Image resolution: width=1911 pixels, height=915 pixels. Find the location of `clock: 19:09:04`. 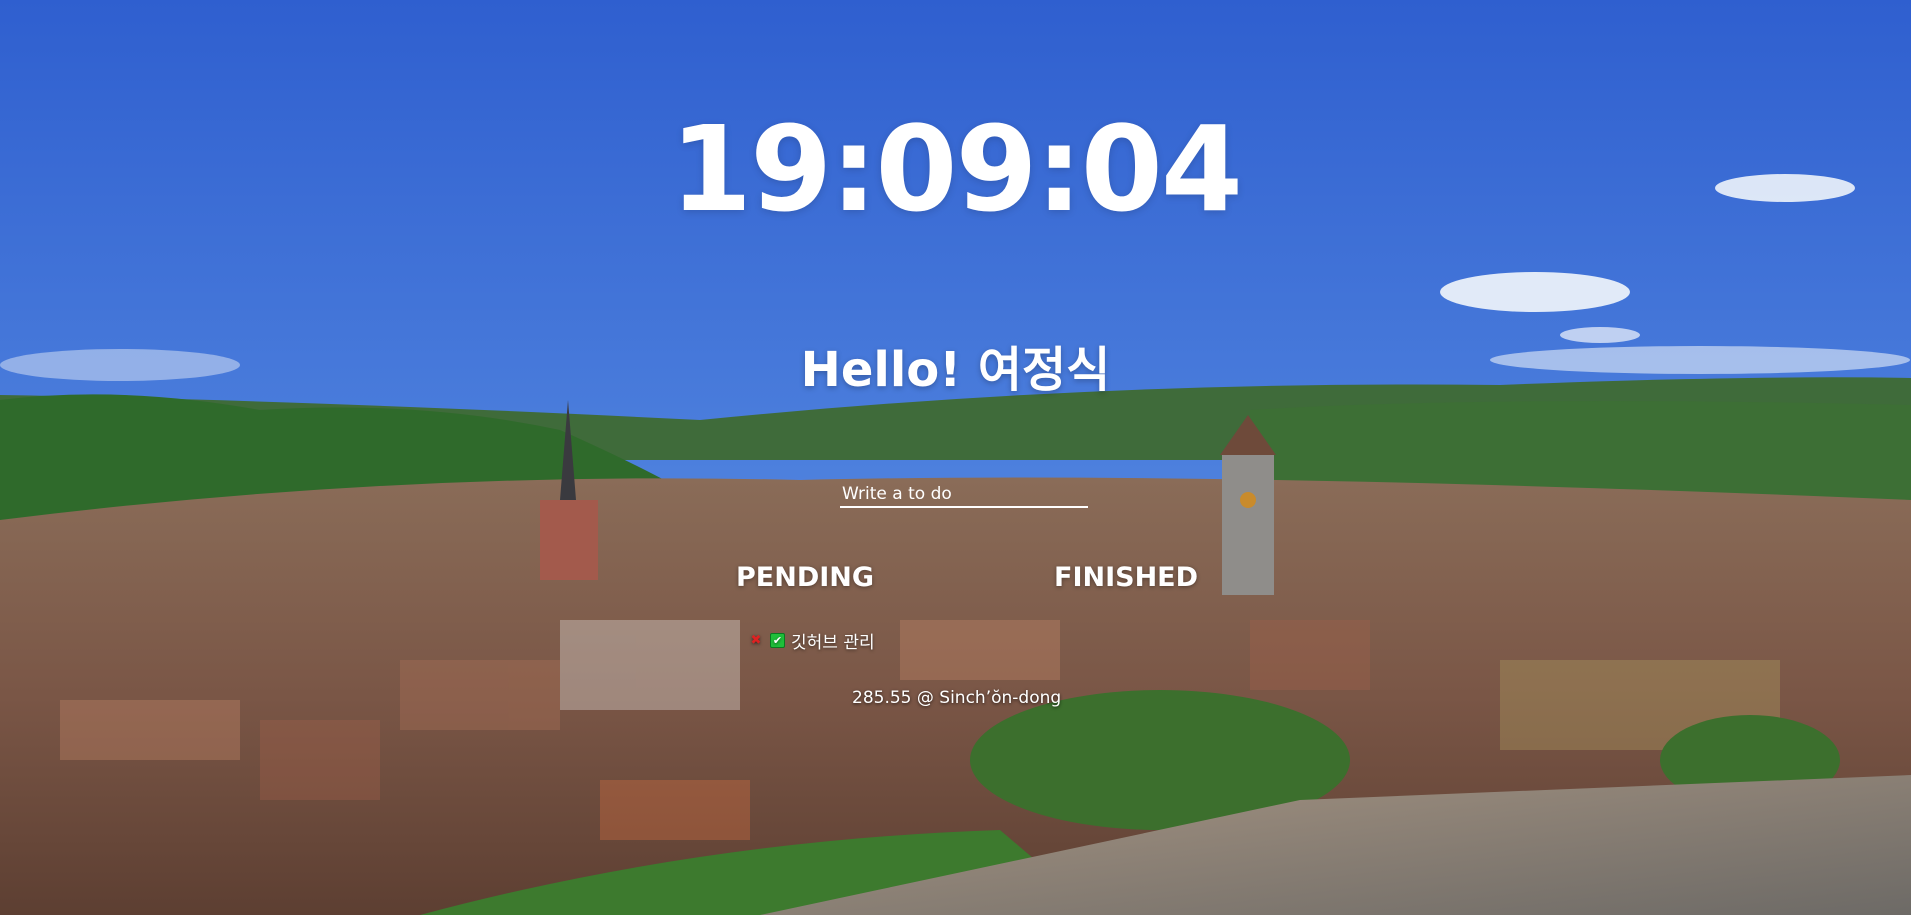

clock: 19:09:04 is located at coordinates (956, 169).